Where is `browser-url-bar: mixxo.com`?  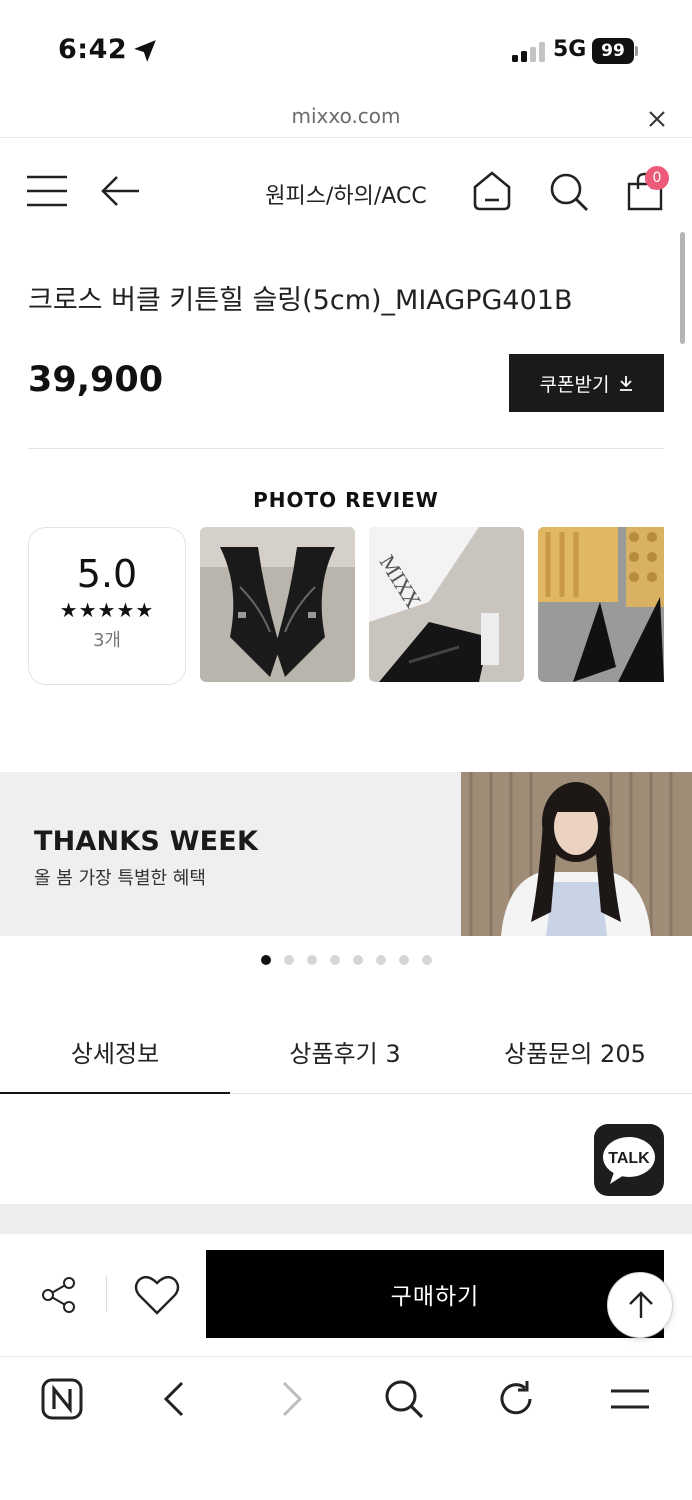 browser-url-bar: mixxo.com is located at coordinates (346, 119).